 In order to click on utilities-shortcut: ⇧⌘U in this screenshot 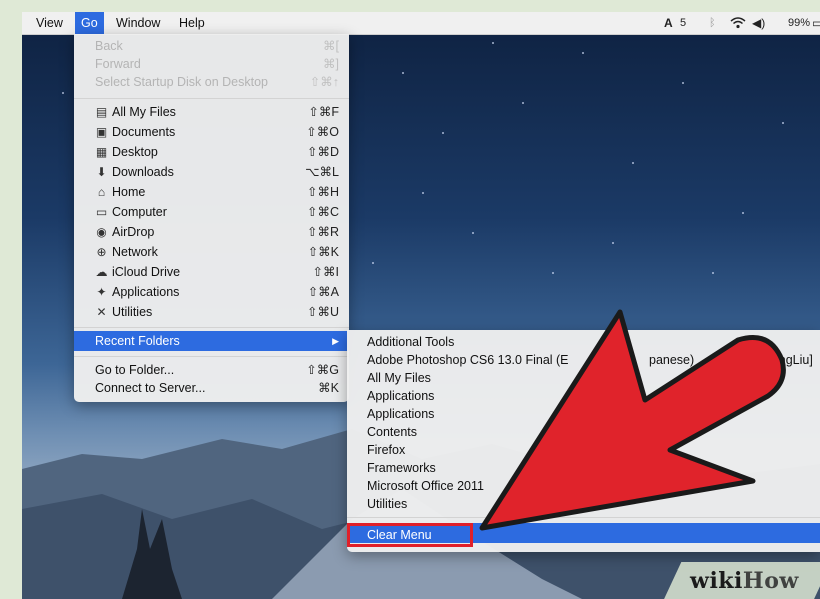, I will do `click(322, 312)`.